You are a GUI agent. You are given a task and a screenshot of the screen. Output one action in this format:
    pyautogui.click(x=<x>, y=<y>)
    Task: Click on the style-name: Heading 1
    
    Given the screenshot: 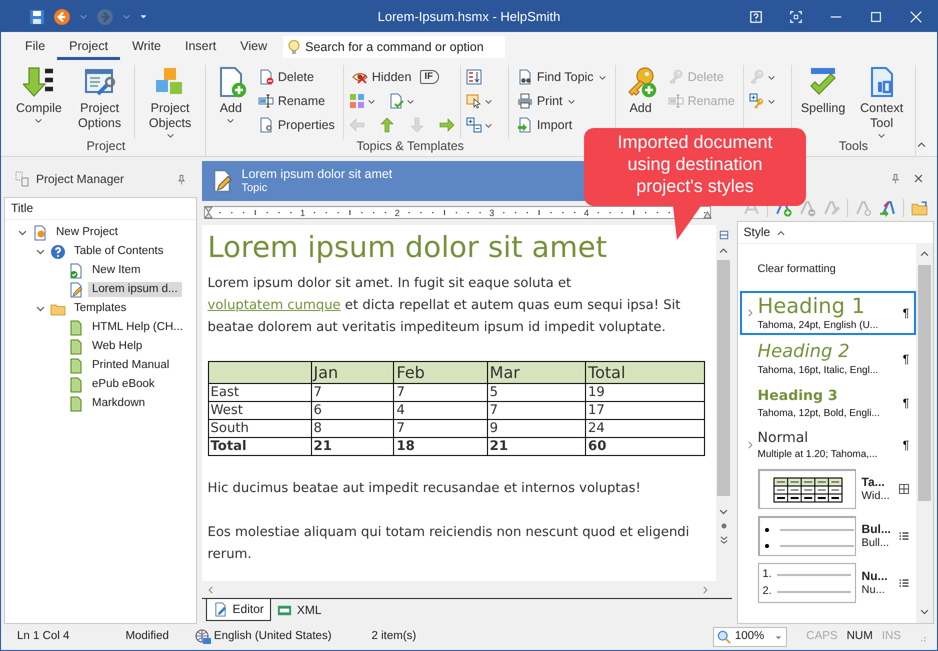 What is the action you would take?
    pyautogui.click(x=828, y=306)
    